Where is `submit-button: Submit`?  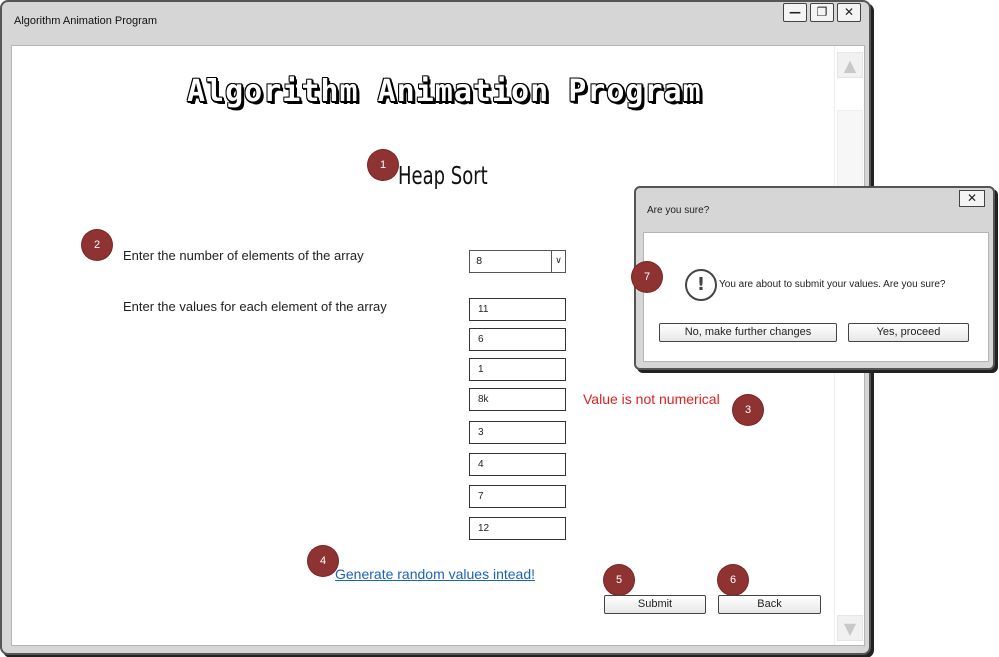
submit-button: Submit is located at coordinates (655, 604).